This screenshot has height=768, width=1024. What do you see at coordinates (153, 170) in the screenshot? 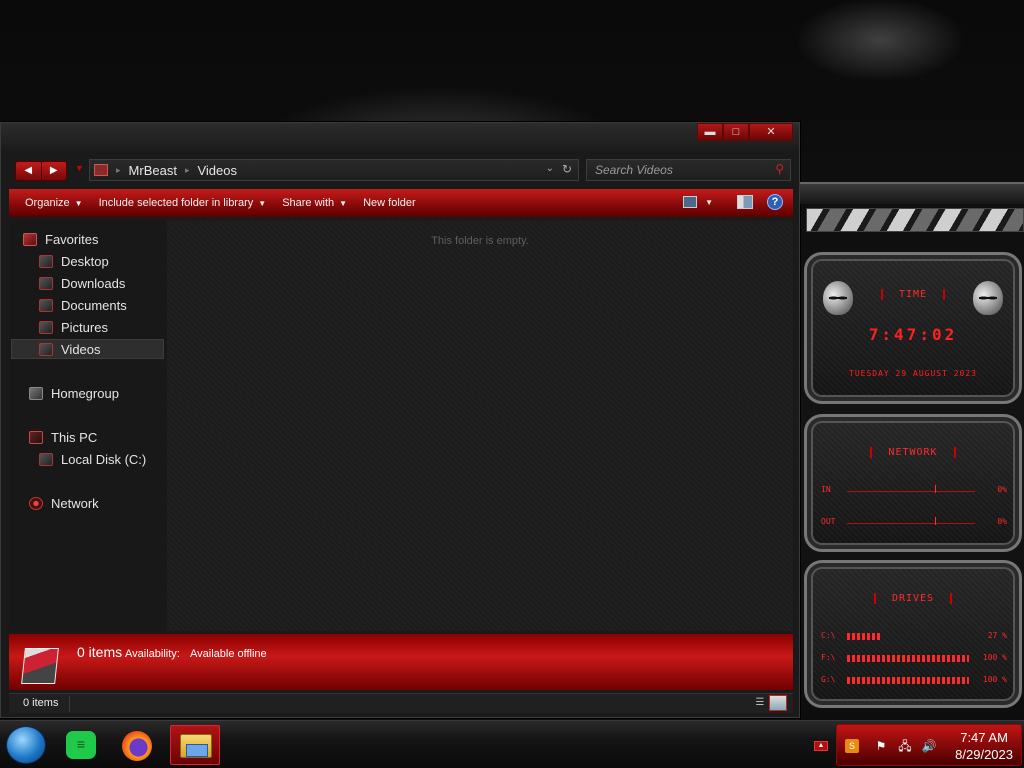
I see `breadcrumb-mrbeast: MrBeast` at bounding box center [153, 170].